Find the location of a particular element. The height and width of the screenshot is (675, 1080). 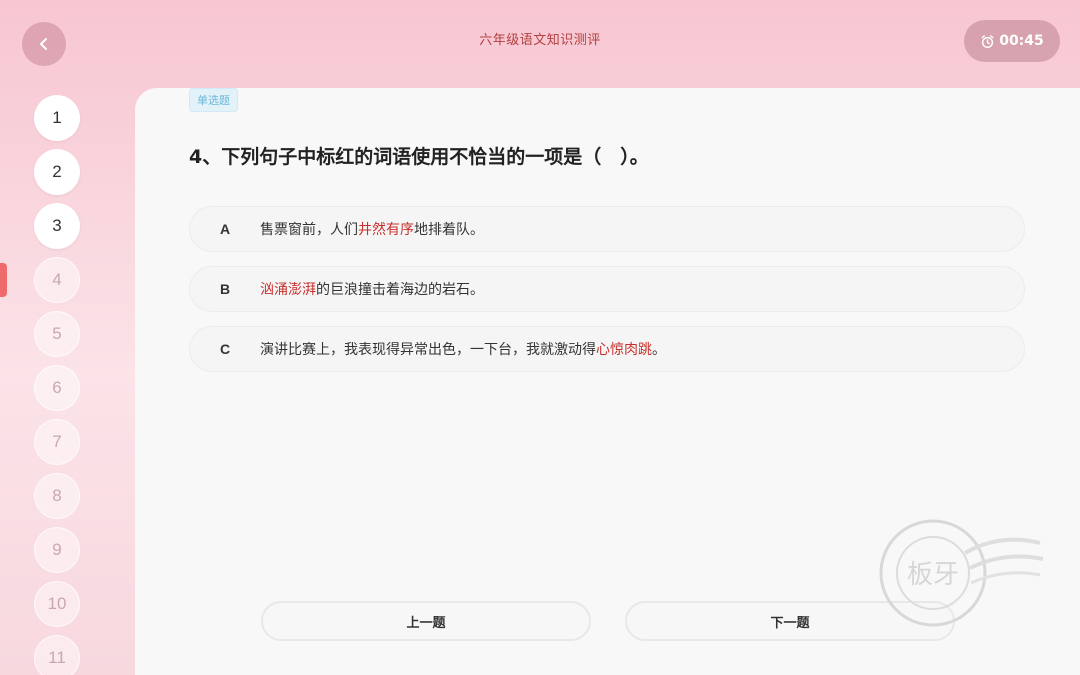

question-nav-2: 2 is located at coordinates (57, 172).